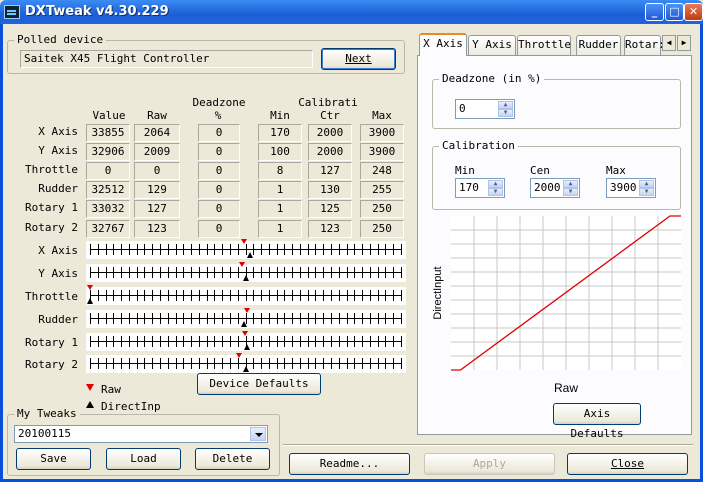  What do you see at coordinates (489, 464) in the screenshot?
I see `apply-button: Apply` at bounding box center [489, 464].